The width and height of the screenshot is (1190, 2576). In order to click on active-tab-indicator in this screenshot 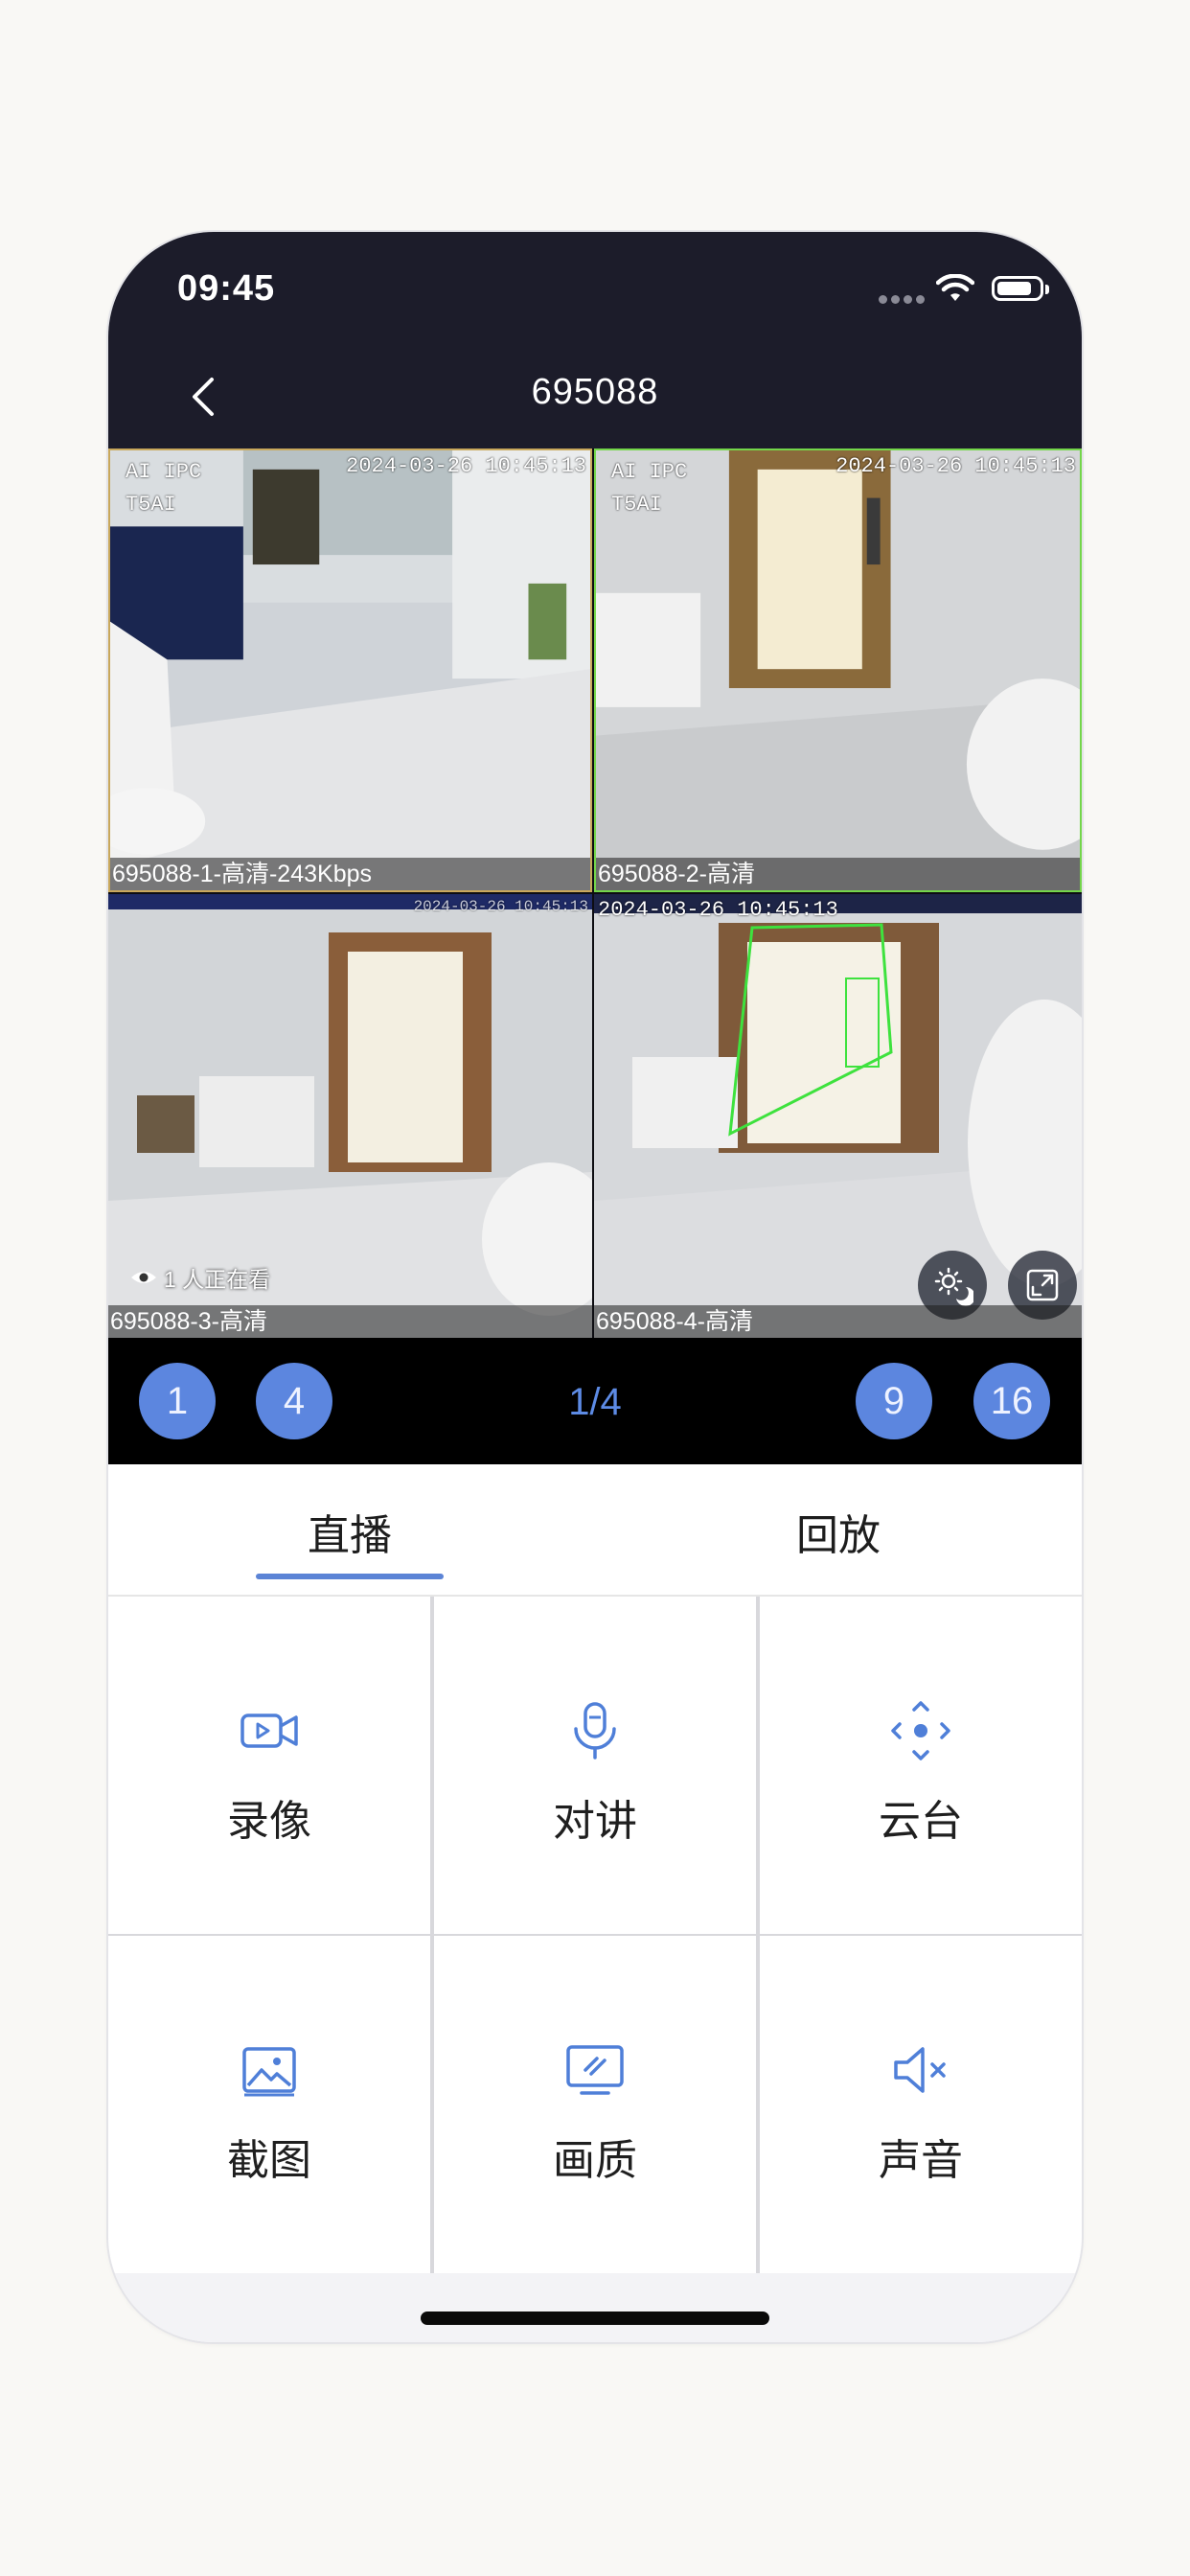, I will do `click(350, 1576)`.